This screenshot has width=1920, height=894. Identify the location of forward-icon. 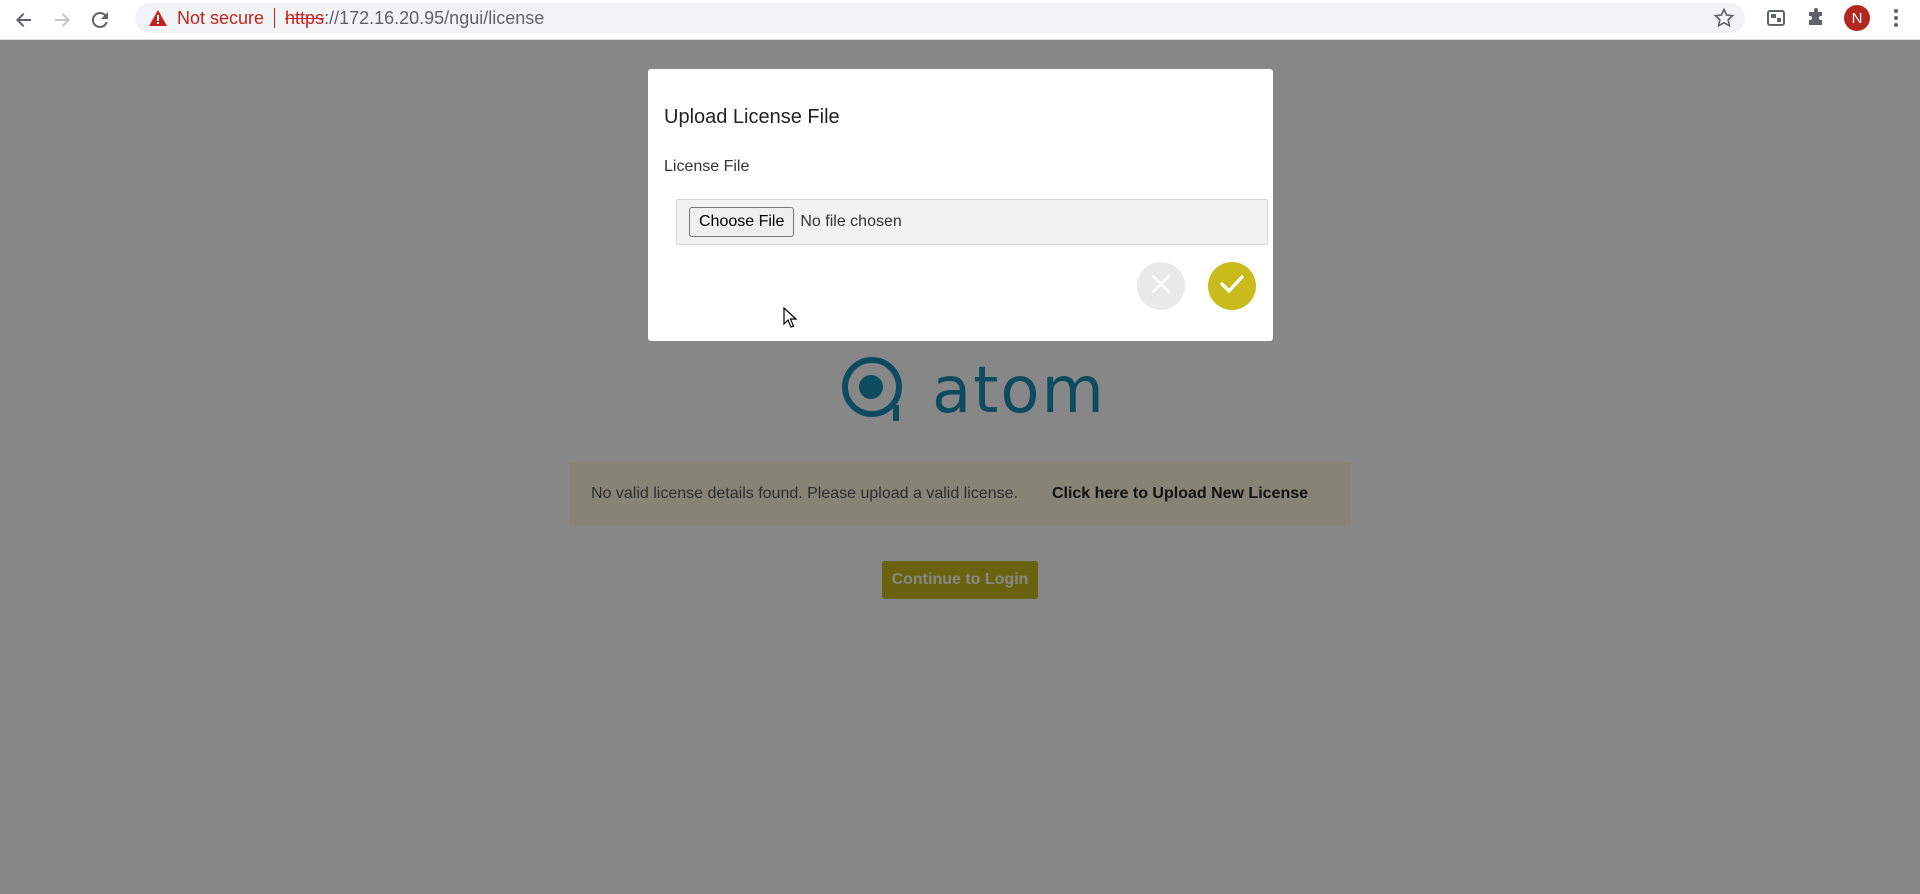
(62, 20).